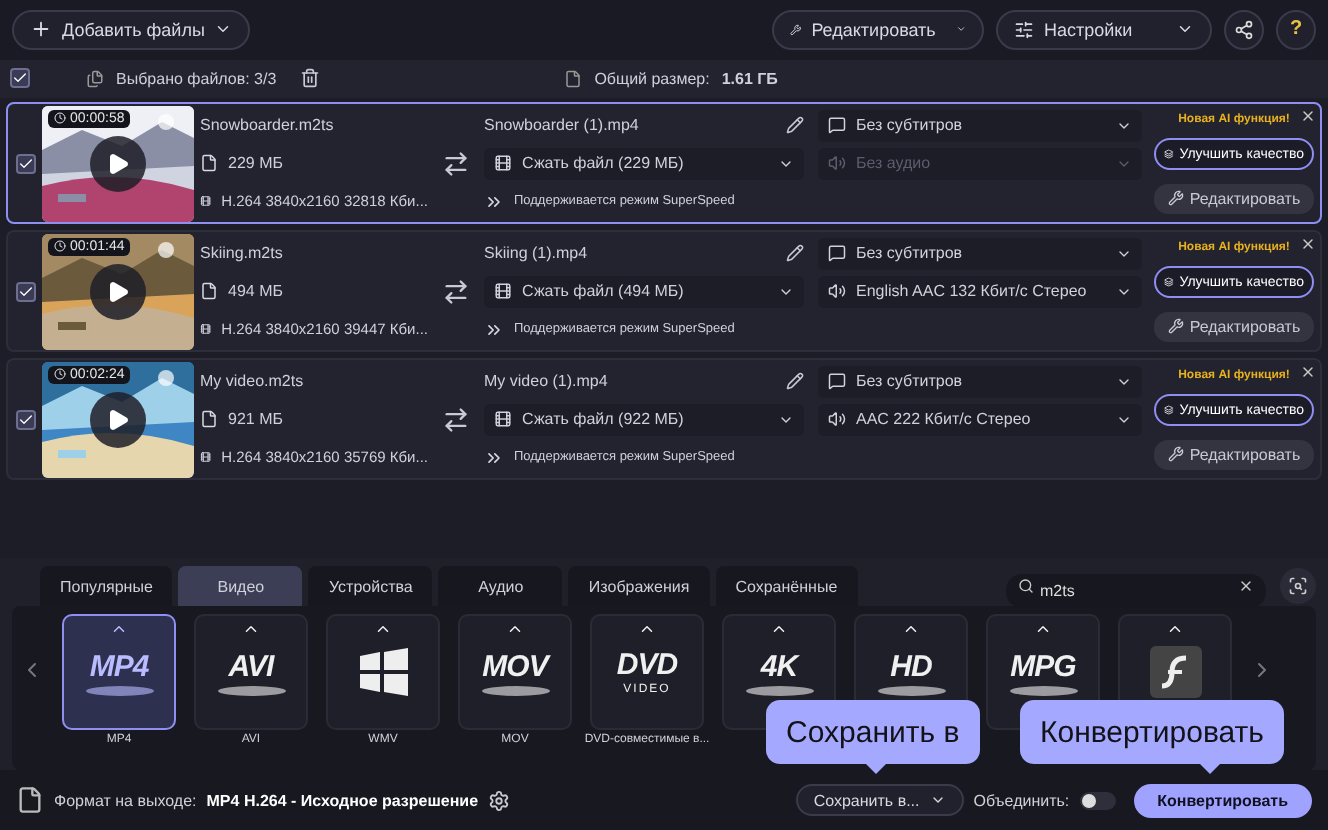 Image resolution: width=1328 pixels, height=830 pixels. Describe the element at coordinates (370, 586) in the screenshot. I see `format-tab: Устройства` at that location.